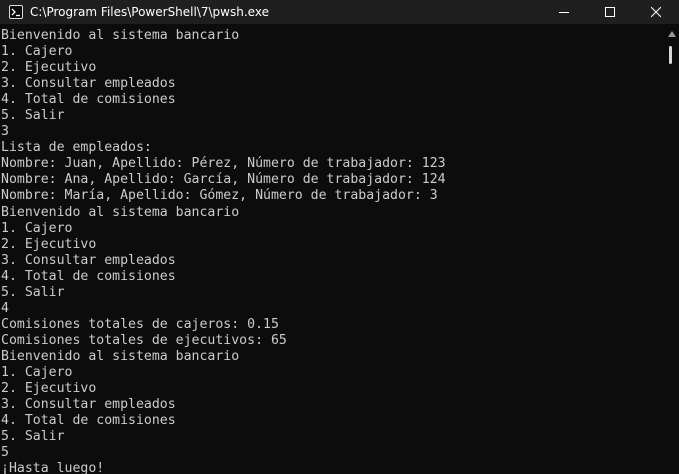 The width and height of the screenshot is (679, 474). What do you see at coordinates (5, 132) in the screenshot?
I see `terminal-line: 3` at bounding box center [5, 132].